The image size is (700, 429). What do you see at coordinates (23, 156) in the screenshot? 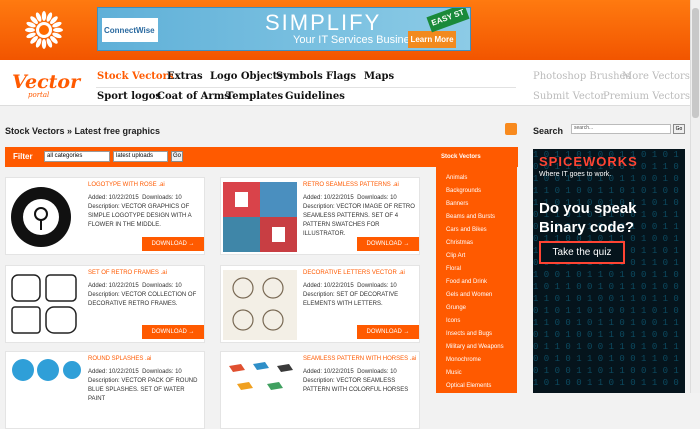
I see `filter-label: Filter` at bounding box center [23, 156].